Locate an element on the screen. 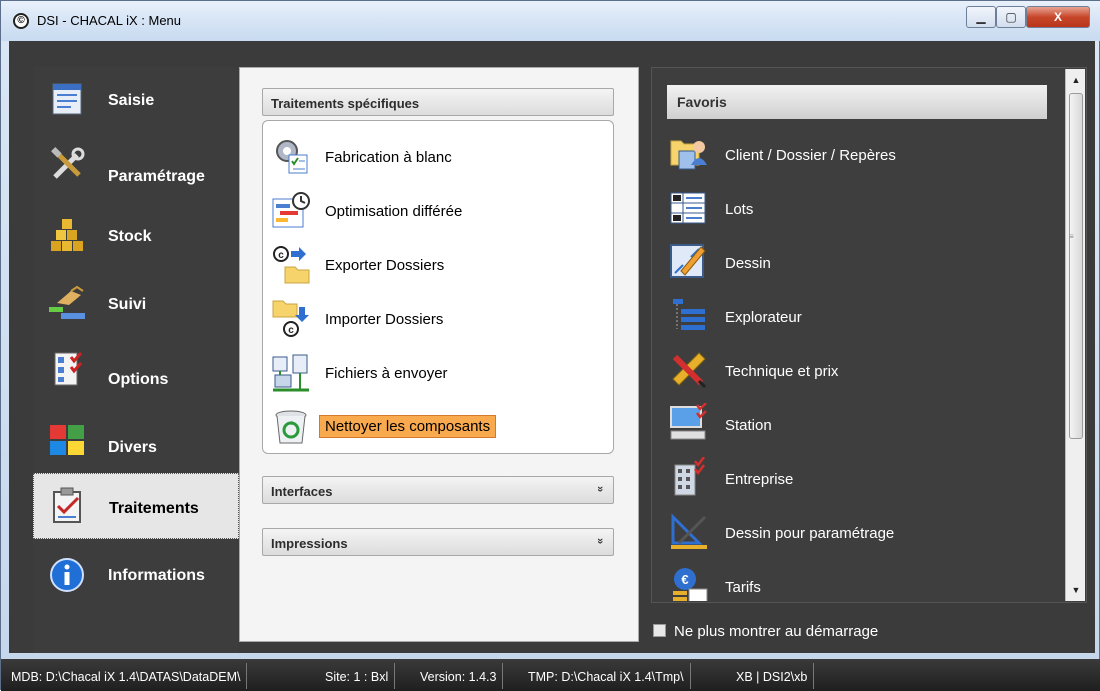  window-title: DSI - CHACAL iX : Menu is located at coordinates (109, 20).